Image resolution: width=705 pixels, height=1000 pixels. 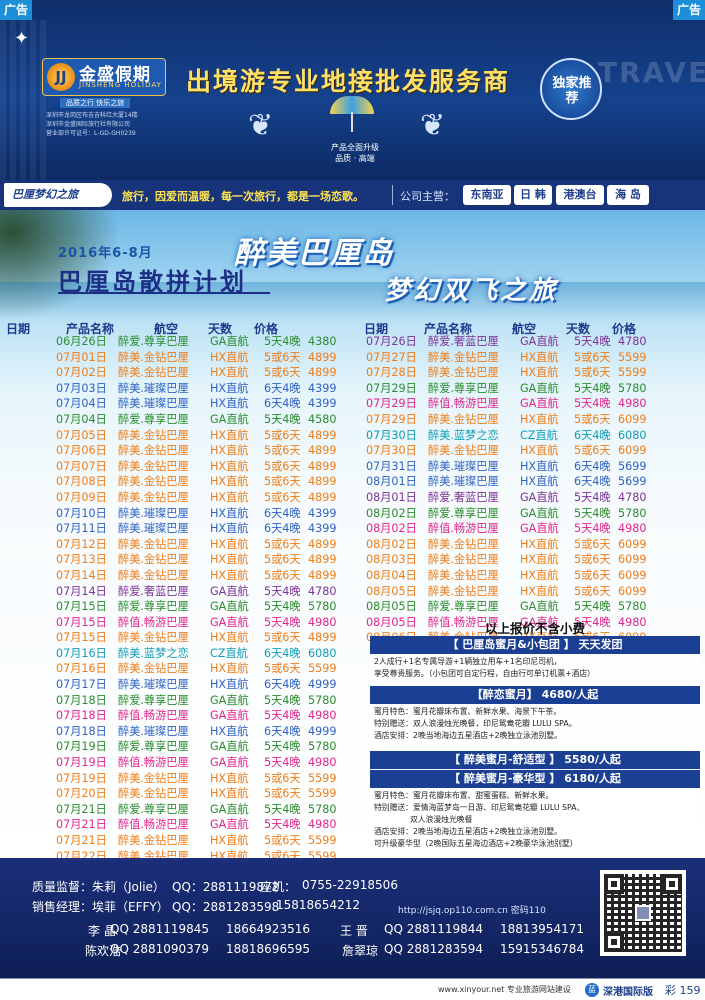 I want to click on contact-qq: QQ 2881283594, so click(x=433, y=949).